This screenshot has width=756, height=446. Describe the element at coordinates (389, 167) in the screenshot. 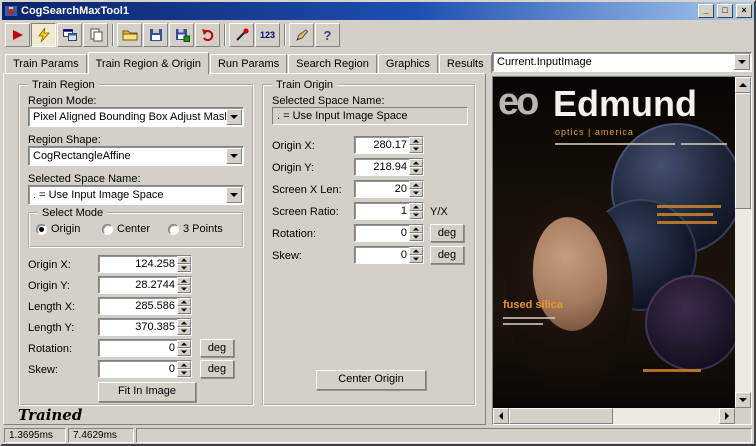

I see `to-origin-y-input: 218.94` at that location.